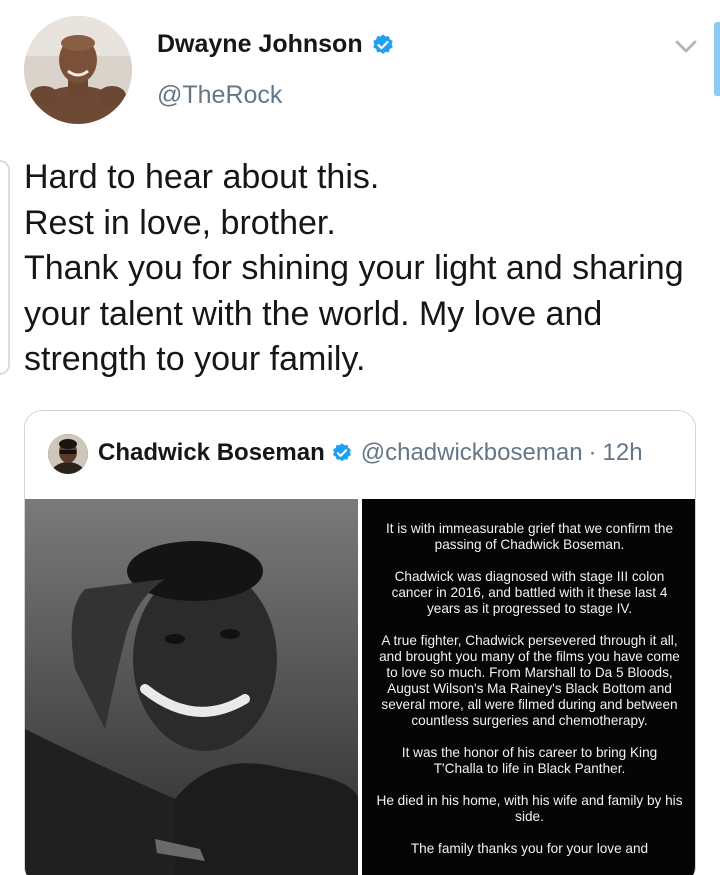 The width and height of the screenshot is (720, 875). I want to click on author-handle: @TheRock, so click(219, 95).